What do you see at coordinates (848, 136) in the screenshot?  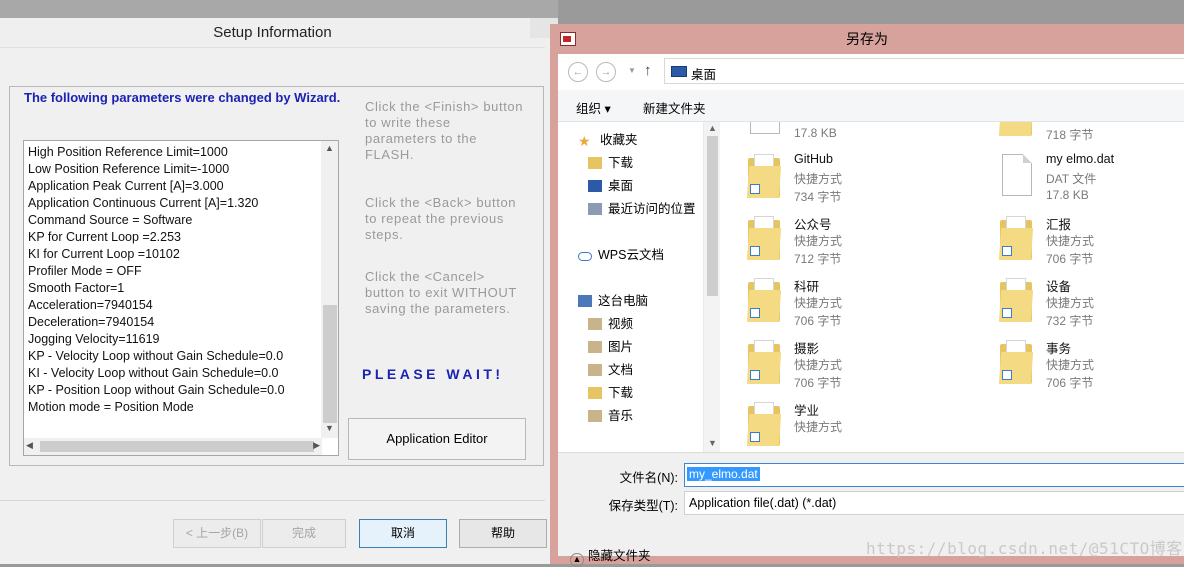 I see `file-item: 17.8 KB` at bounding box center [848, 136].